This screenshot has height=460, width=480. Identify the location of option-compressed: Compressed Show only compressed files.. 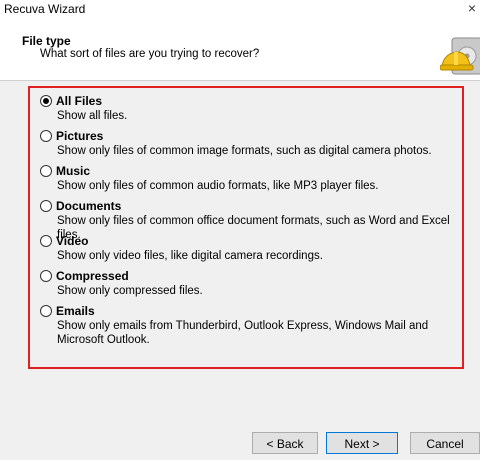
(250, 283).